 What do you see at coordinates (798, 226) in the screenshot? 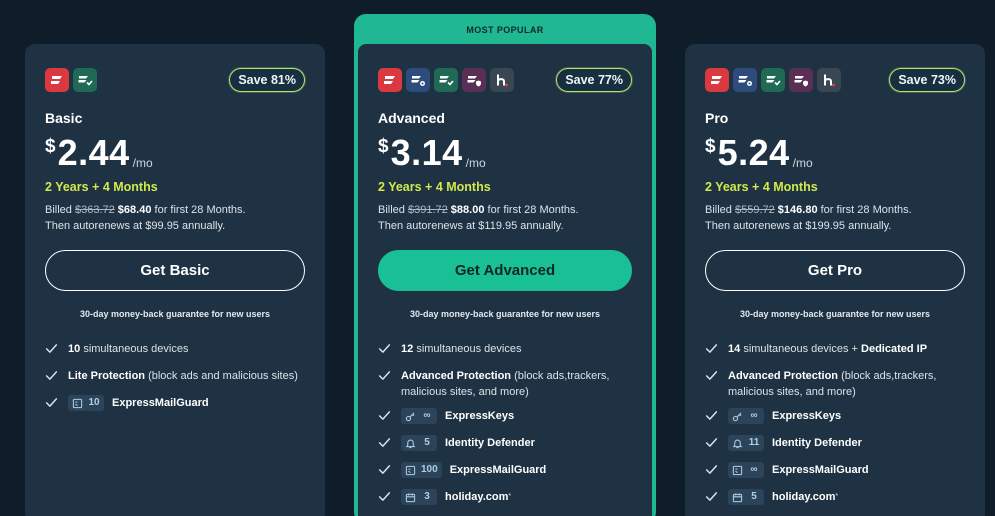
I see `renew-info: Then autorenews at $199.95 annually.` at bounding box center [798, 226].